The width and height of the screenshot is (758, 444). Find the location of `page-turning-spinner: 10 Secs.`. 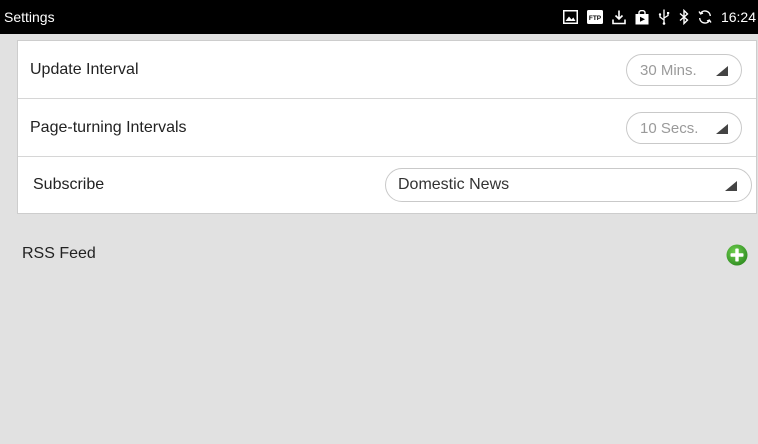

page-turning-spinner: 10 Secs. is located at coordinates (684, 128).